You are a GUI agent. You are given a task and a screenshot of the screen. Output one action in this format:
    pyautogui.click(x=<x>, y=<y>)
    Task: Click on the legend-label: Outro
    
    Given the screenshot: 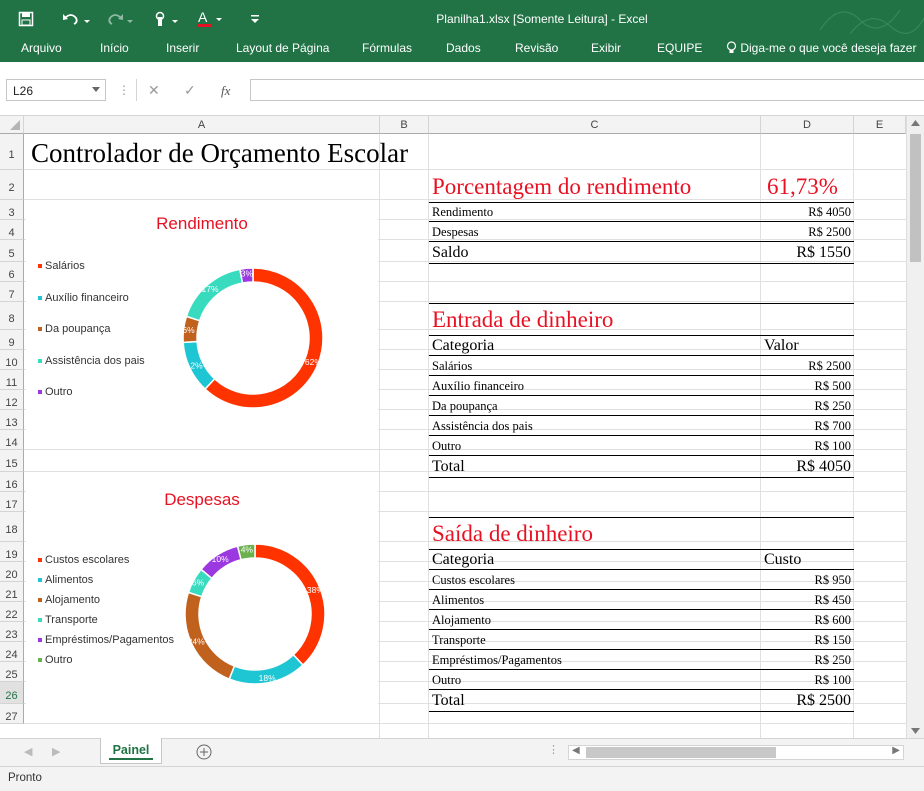 What is the action you would take?
    pyautogui.click(x=59, y=392)
    